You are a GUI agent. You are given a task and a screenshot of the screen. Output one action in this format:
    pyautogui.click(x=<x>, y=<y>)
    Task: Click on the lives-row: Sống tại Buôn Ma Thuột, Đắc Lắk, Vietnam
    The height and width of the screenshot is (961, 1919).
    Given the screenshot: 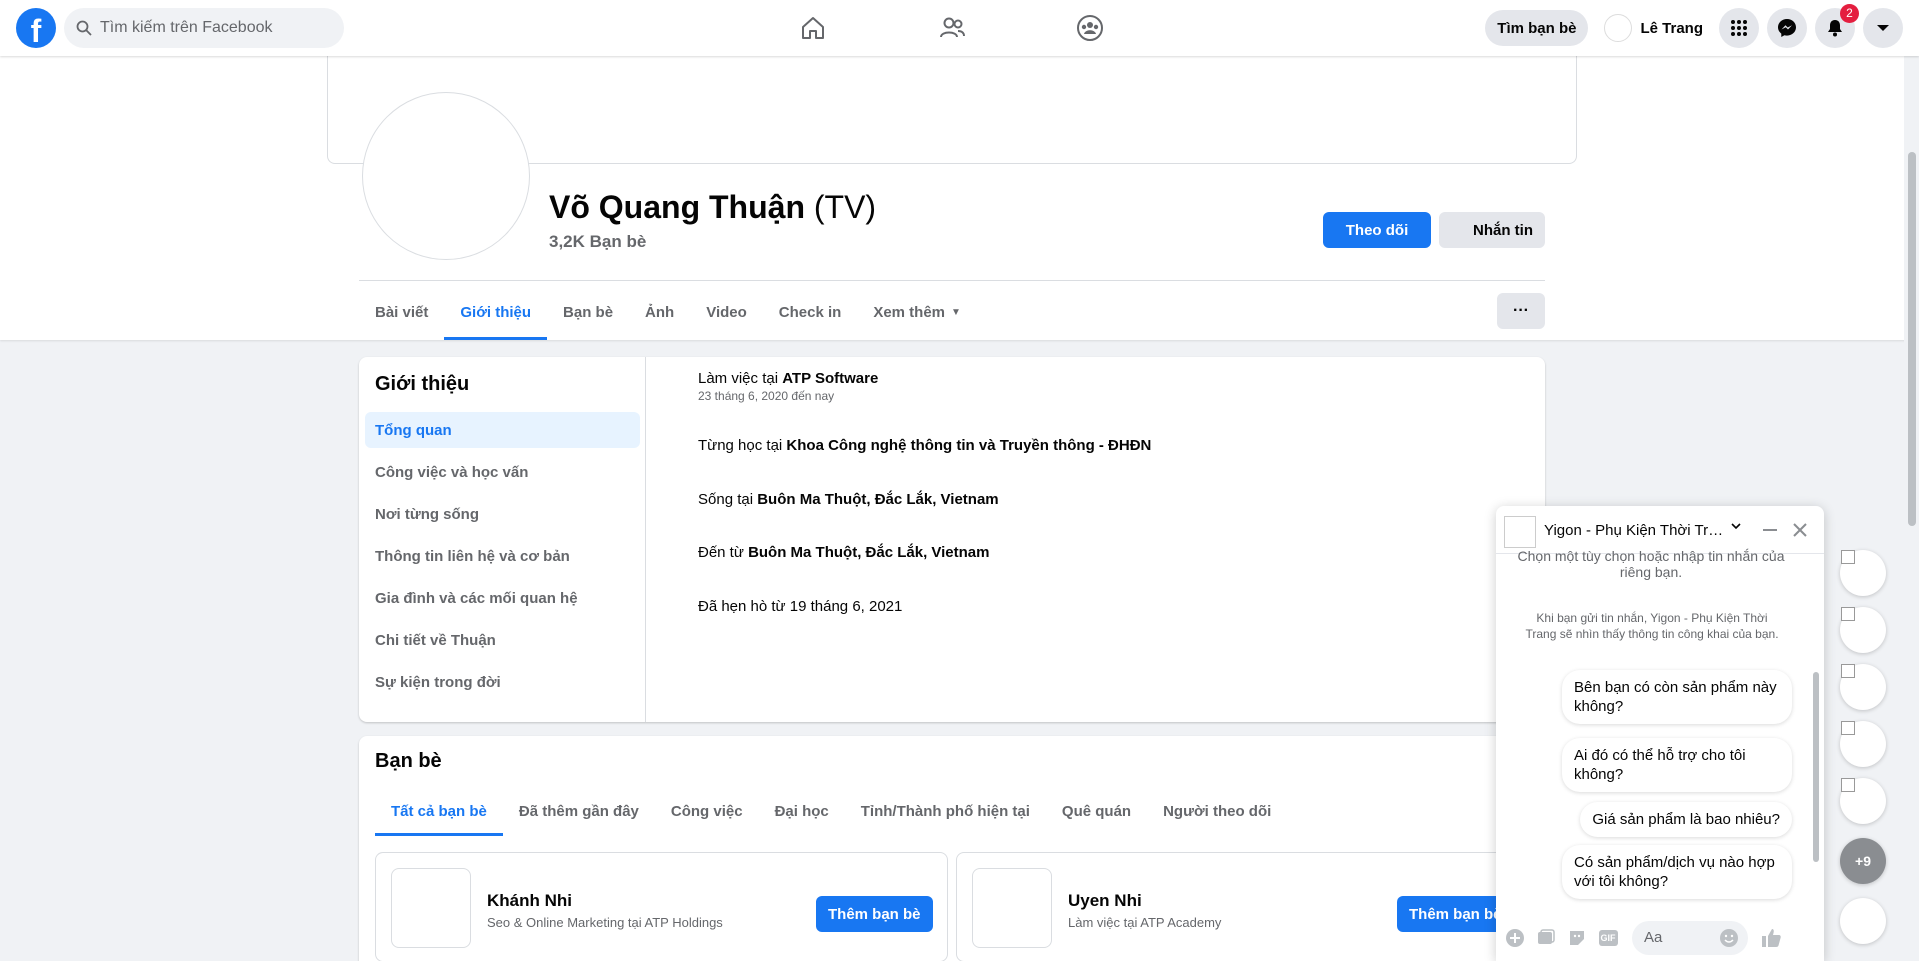 What is the action you would take?
    pyautogui.click(x=848, y=499)
    